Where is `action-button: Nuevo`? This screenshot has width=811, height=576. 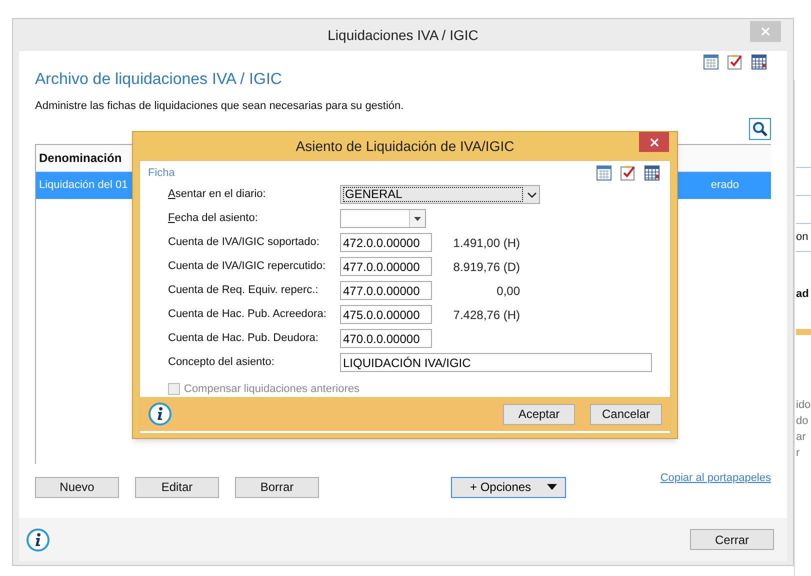 action-button: Nuevo is located at coordinates (77, 487).